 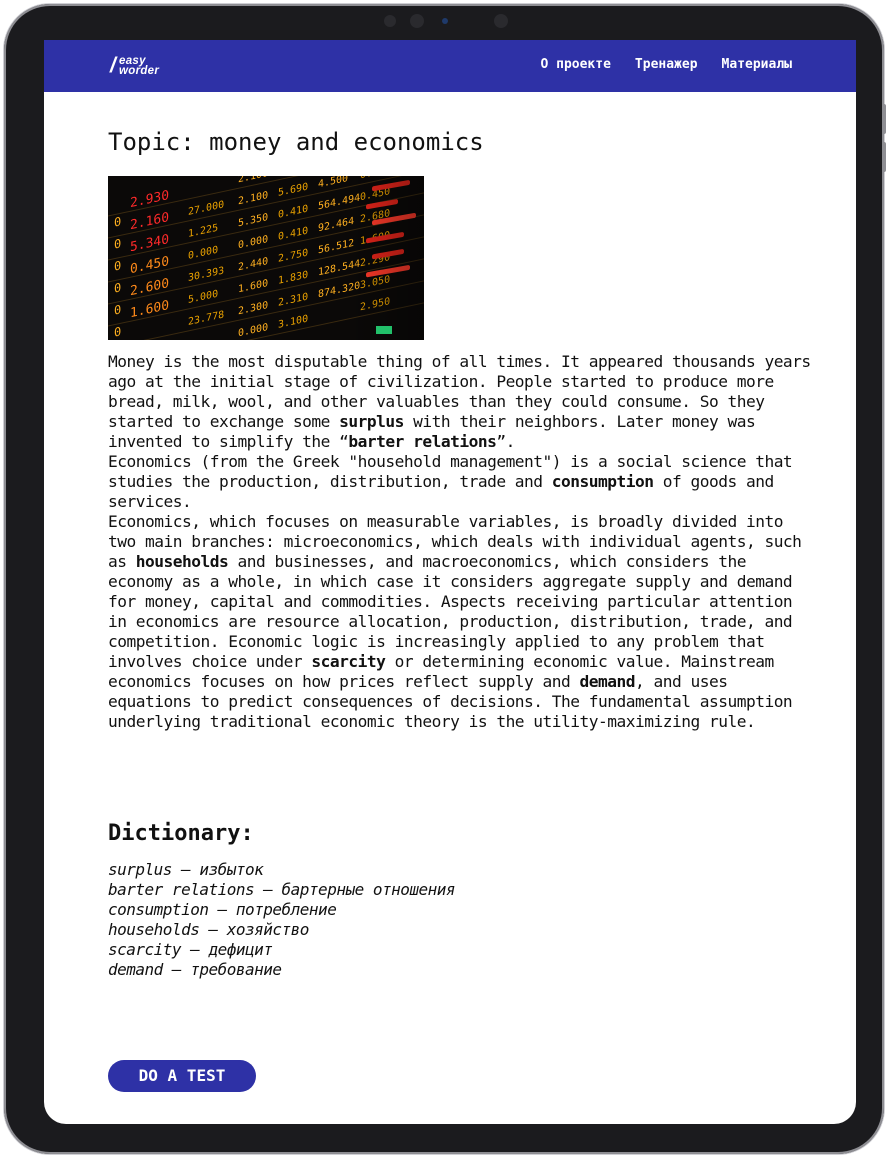 I want to click on page-title: Topic: money and economics, so click(x=296, y=142).